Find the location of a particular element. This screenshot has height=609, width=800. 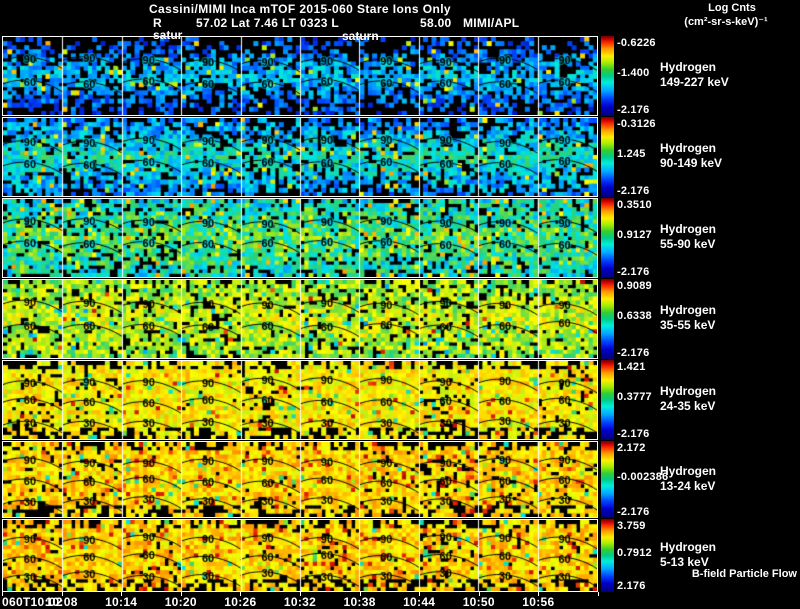

energy-label-hydrogen-5-13: 5-13 keV is located at coordinates (684, 561).